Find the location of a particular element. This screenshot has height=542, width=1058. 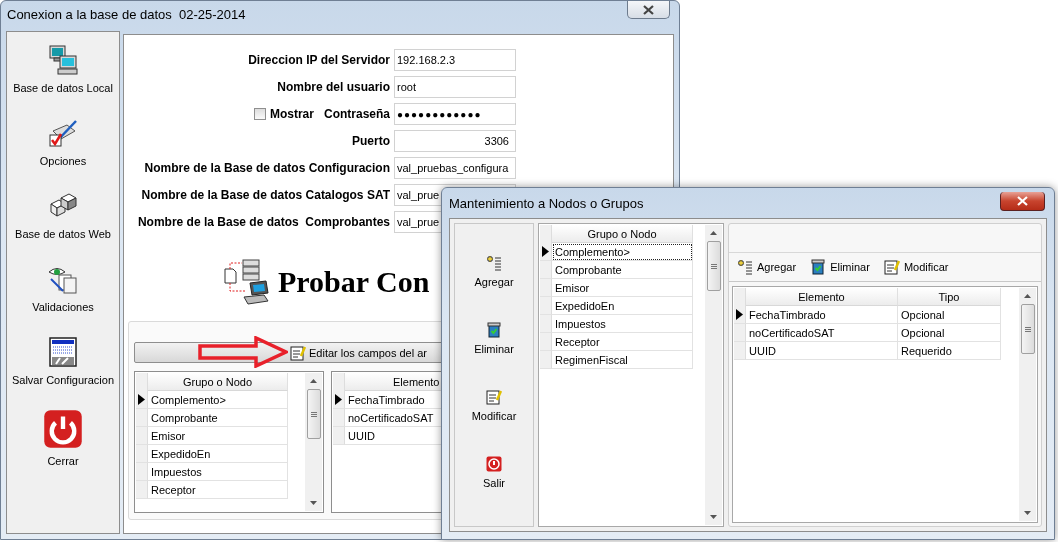

table-cell: noCertificadoSAT is located at coordinates (822, 333).